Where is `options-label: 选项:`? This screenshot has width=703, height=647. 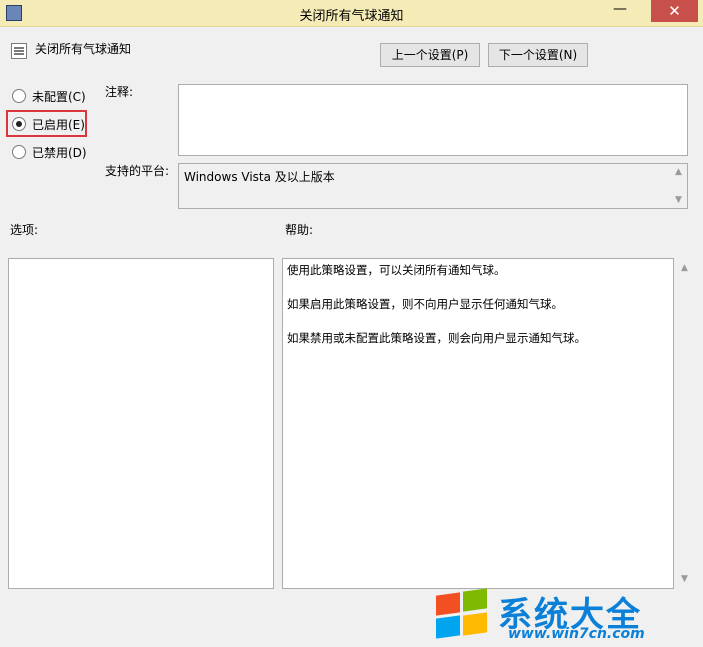
options-label: 选项: is located at coordinates (24, 230).